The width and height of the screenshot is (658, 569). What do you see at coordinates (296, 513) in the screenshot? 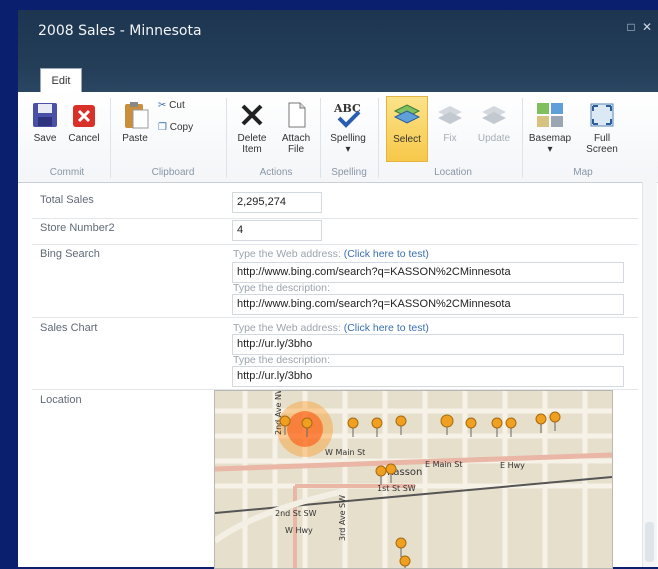
I see `map-label-2nd-st-sw: 2nd St SW` at bounding box center [296, 513].